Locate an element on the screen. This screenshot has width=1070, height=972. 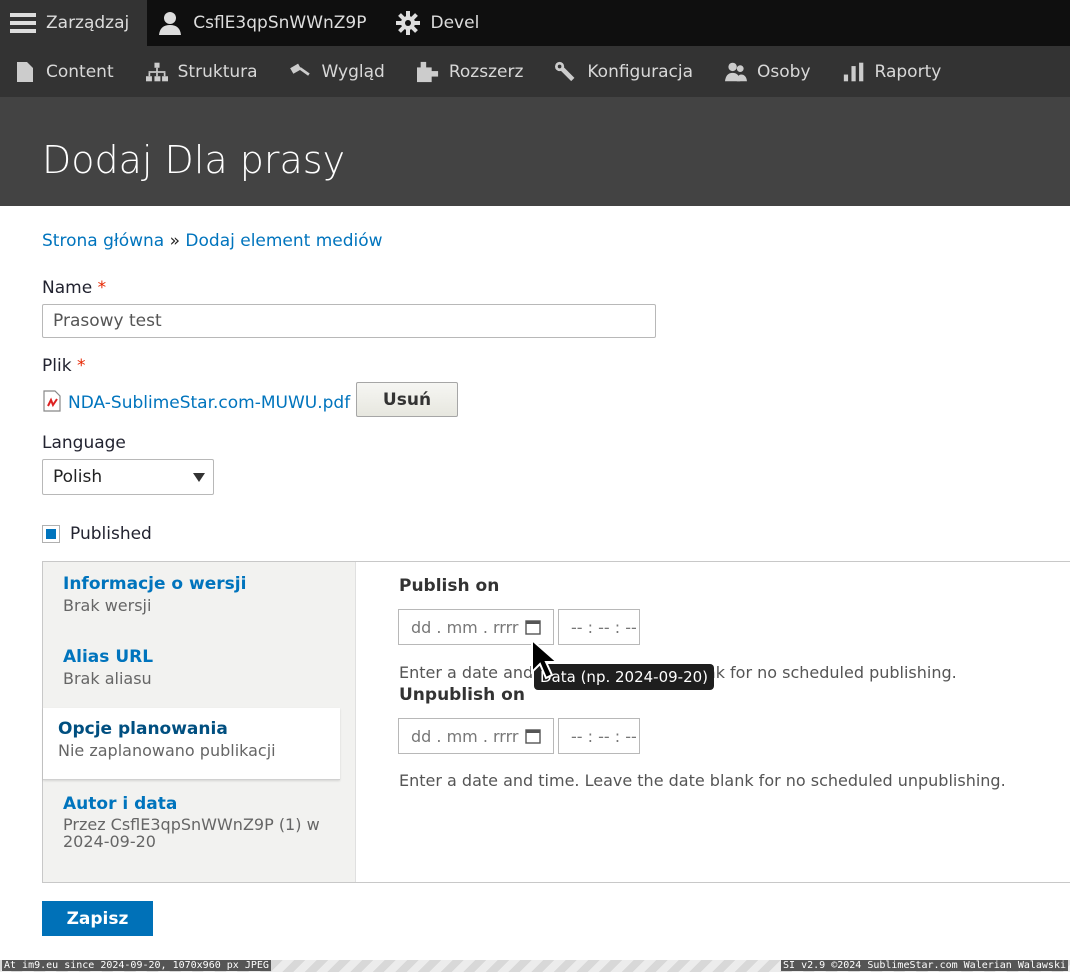
menu-content-label: Content is located at coordinates (80, 71).